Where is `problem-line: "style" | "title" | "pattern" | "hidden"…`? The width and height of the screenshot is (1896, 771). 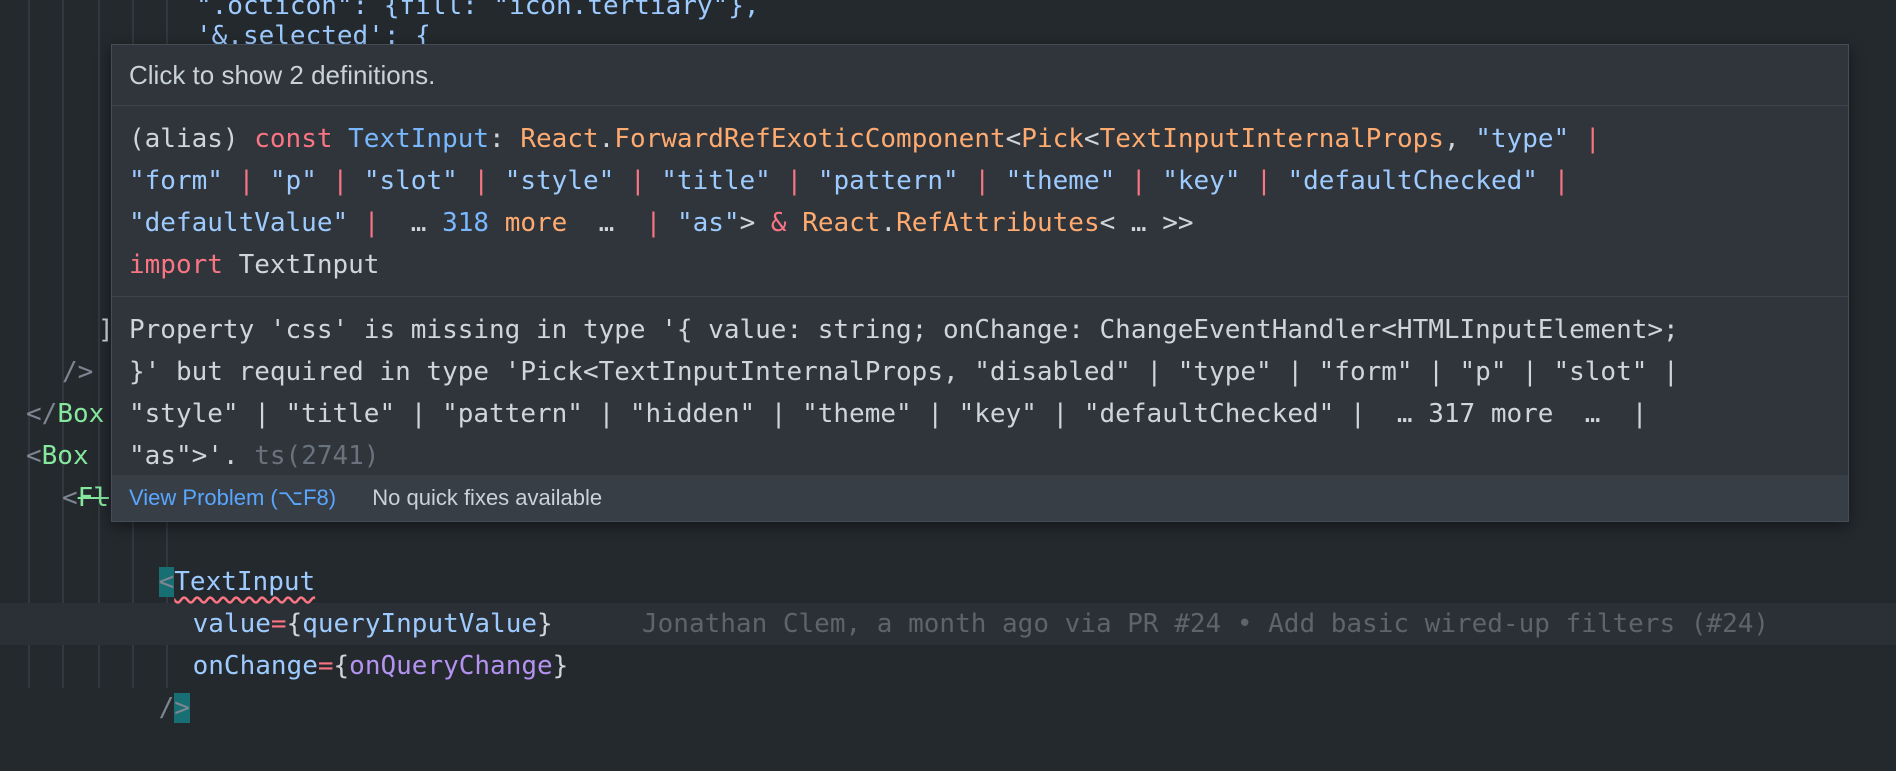 problem-line: "style" | "title" | "pattern" | "hidden"… is located at coordinates (888, 414).